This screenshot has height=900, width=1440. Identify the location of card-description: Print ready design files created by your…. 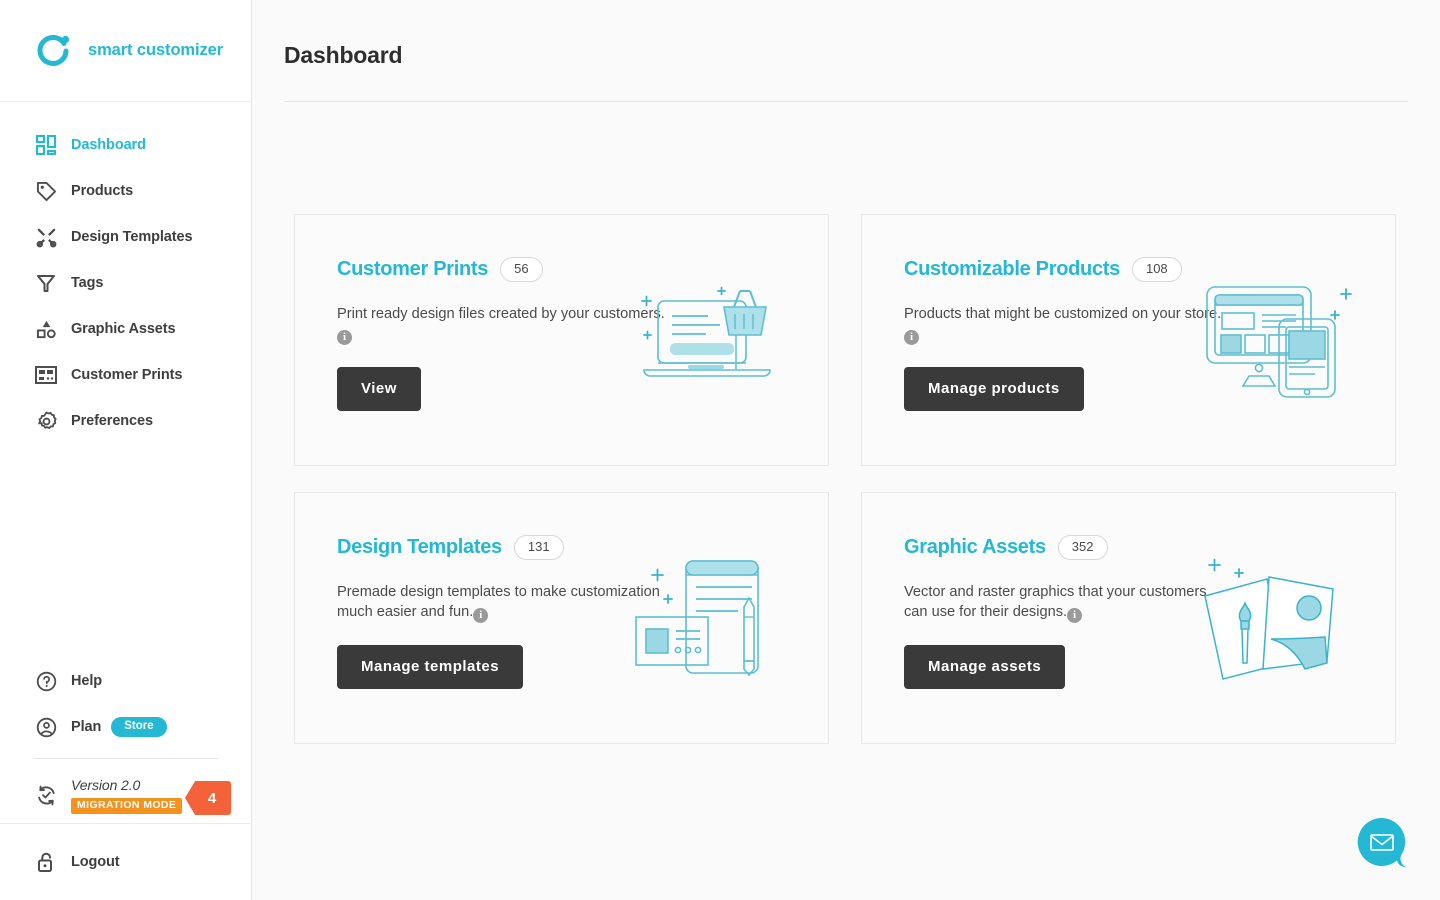
(502, 324).